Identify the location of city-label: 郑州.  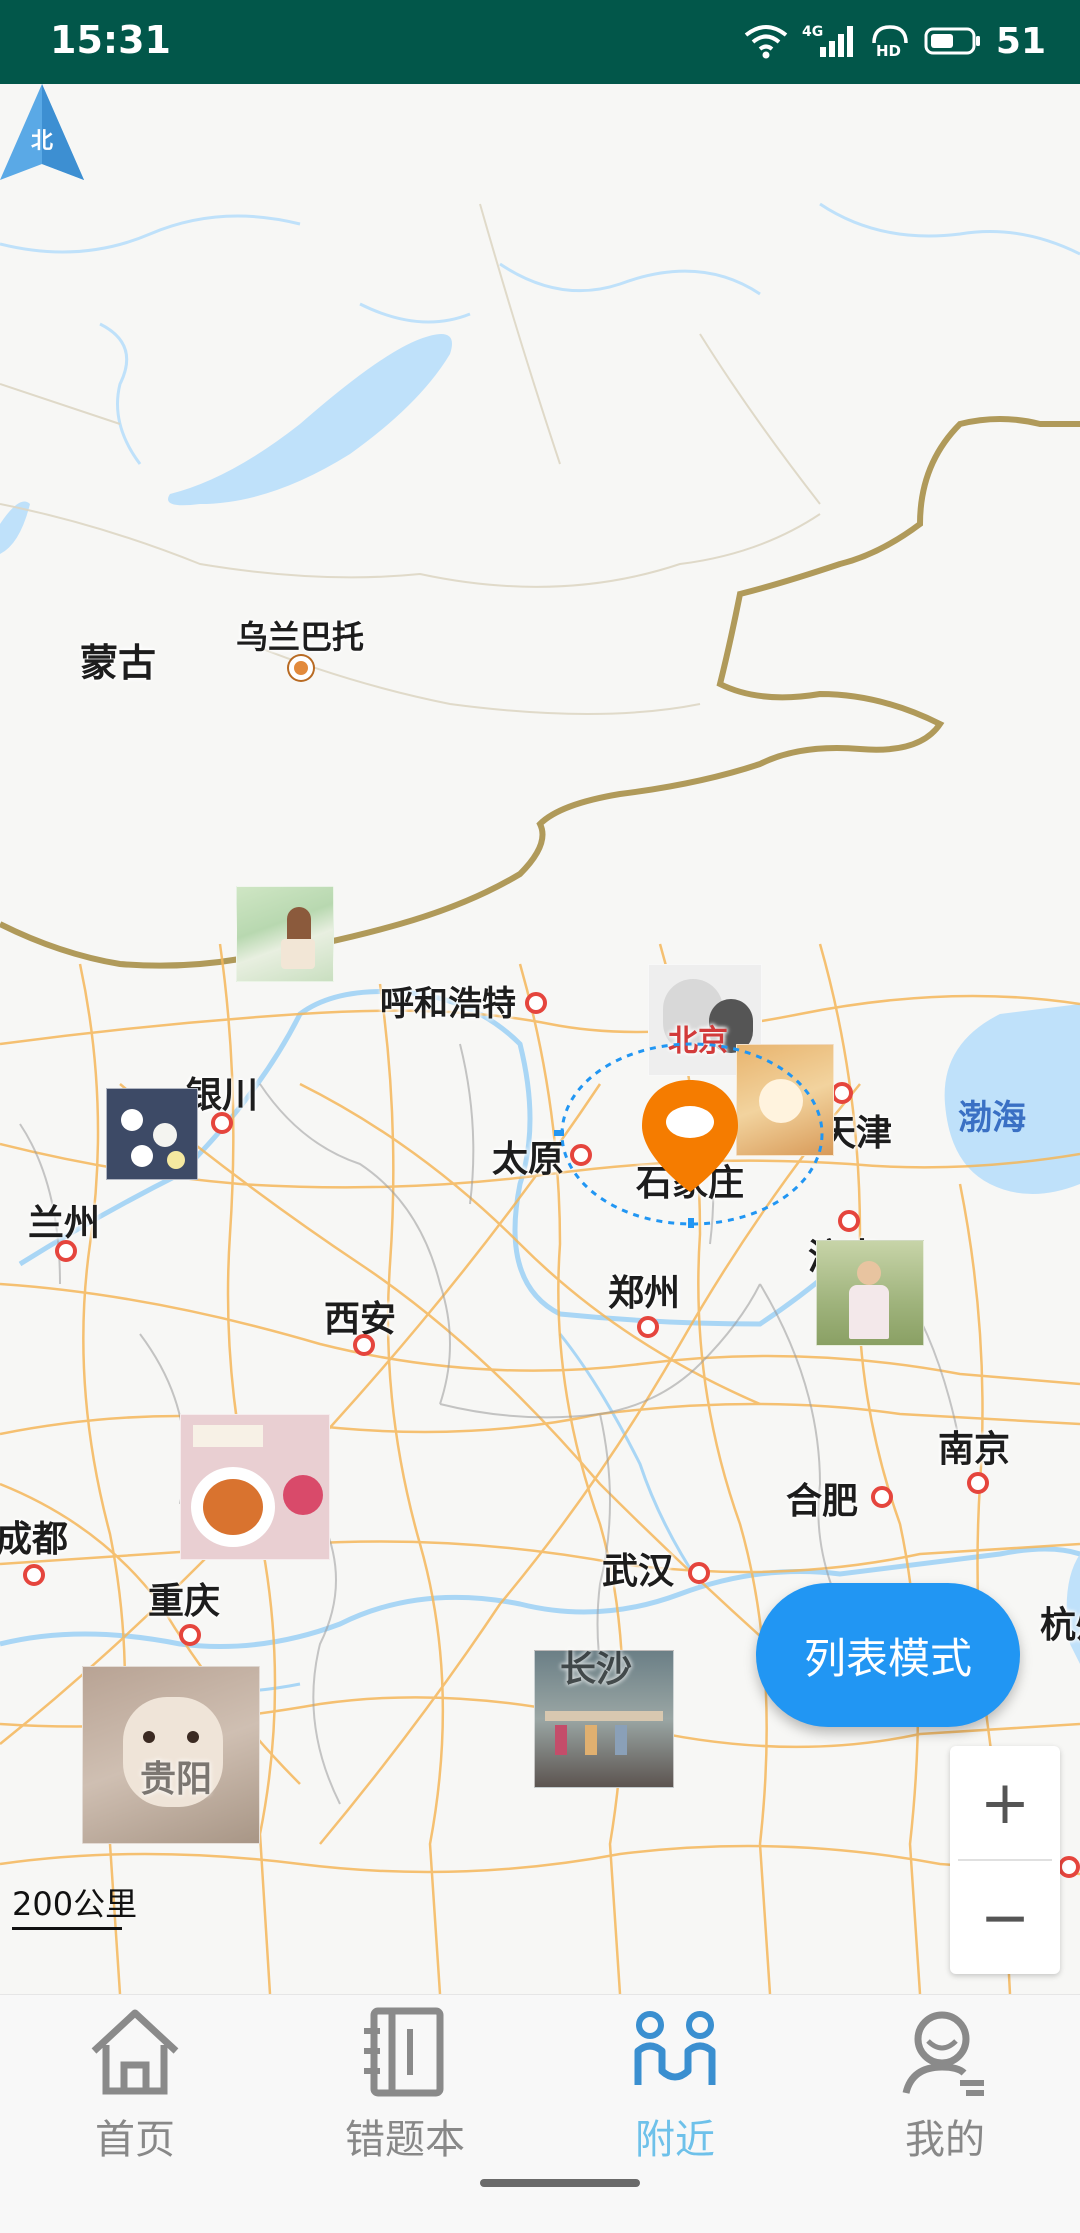
(644, 1293).